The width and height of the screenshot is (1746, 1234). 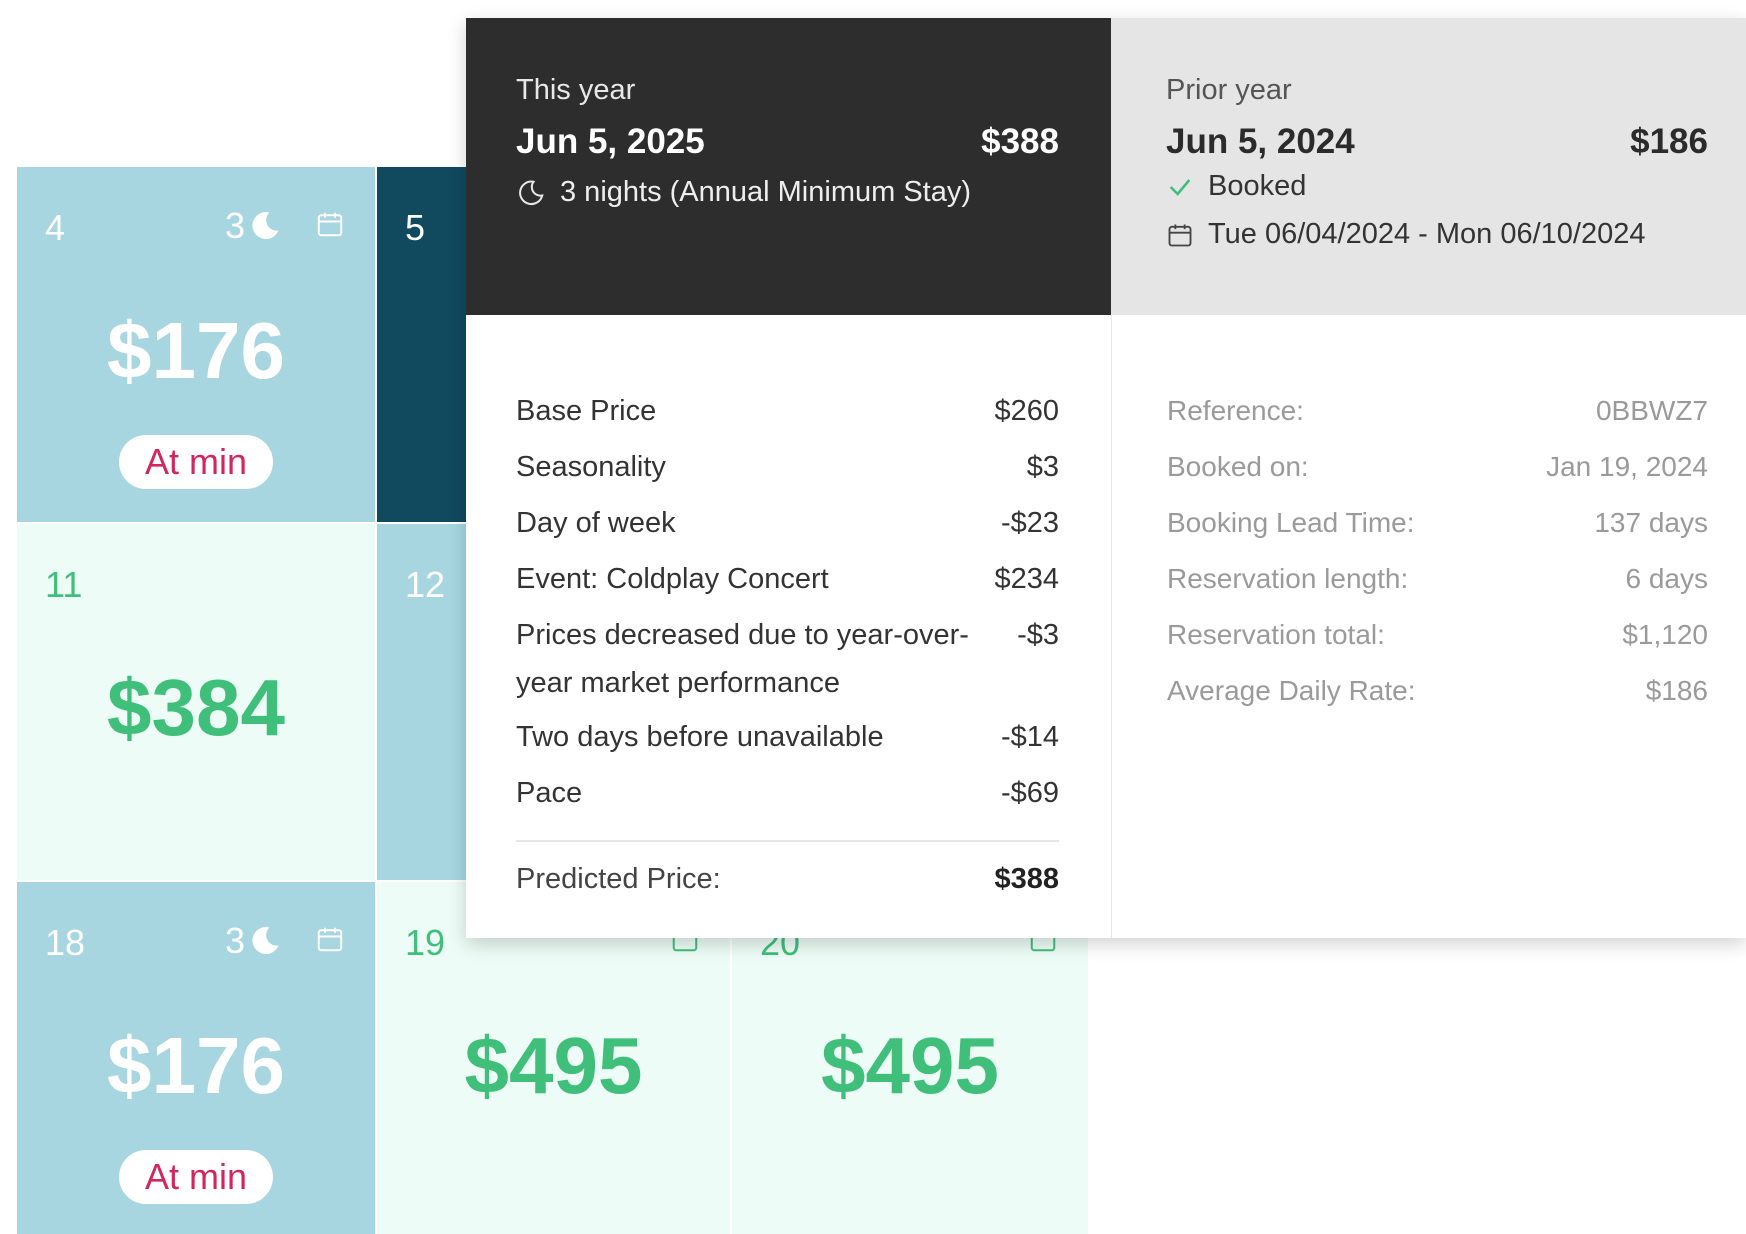 I want to click on breakdown-row: Day of week -$23, so click(x=787, y=523).